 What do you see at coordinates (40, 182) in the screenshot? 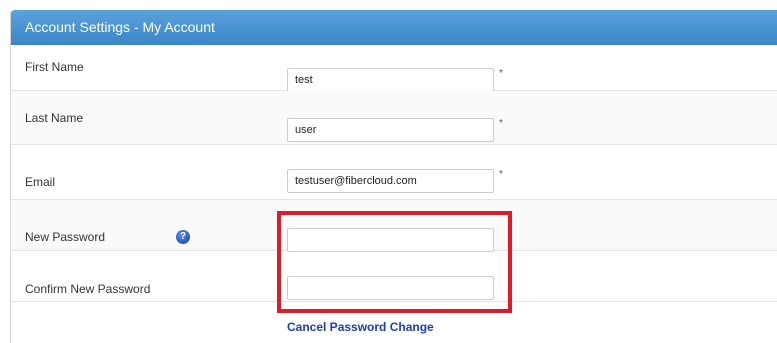
I see `email-label: Email` at bounding box center [40, 182].